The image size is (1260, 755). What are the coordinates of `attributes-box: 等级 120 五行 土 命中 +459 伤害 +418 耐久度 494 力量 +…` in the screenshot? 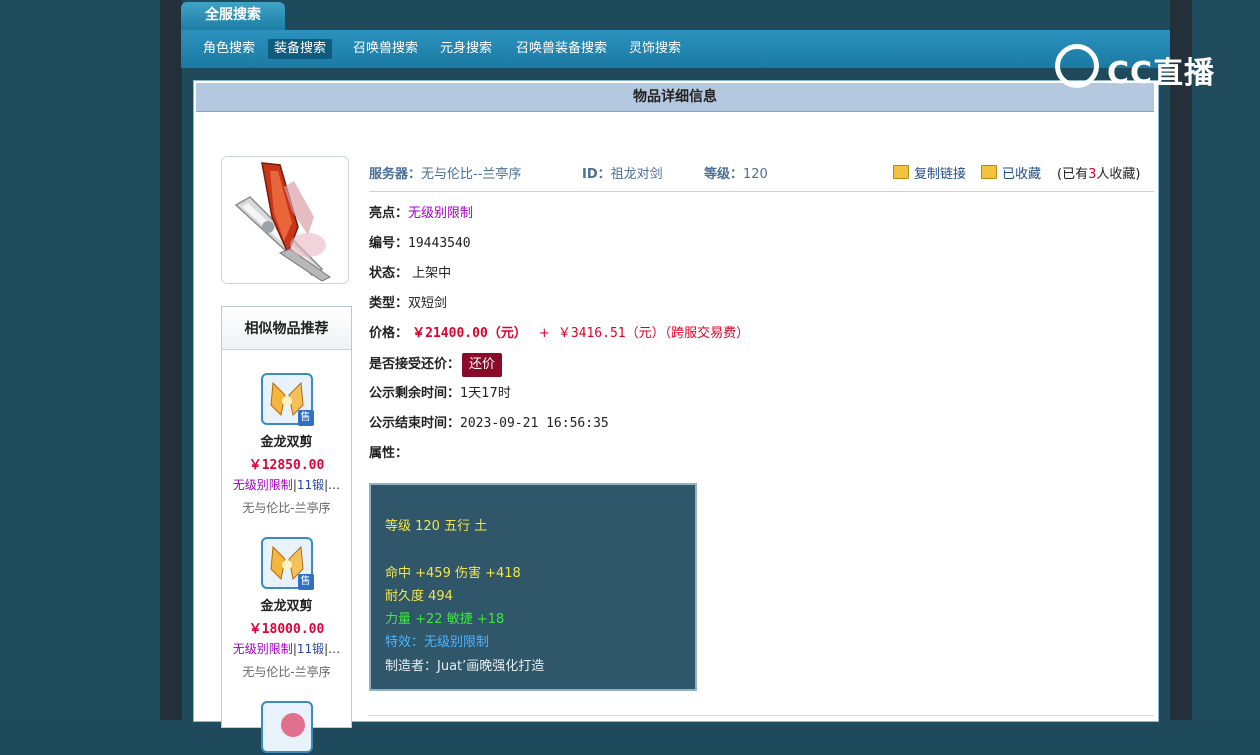 It's located at (533, 587).